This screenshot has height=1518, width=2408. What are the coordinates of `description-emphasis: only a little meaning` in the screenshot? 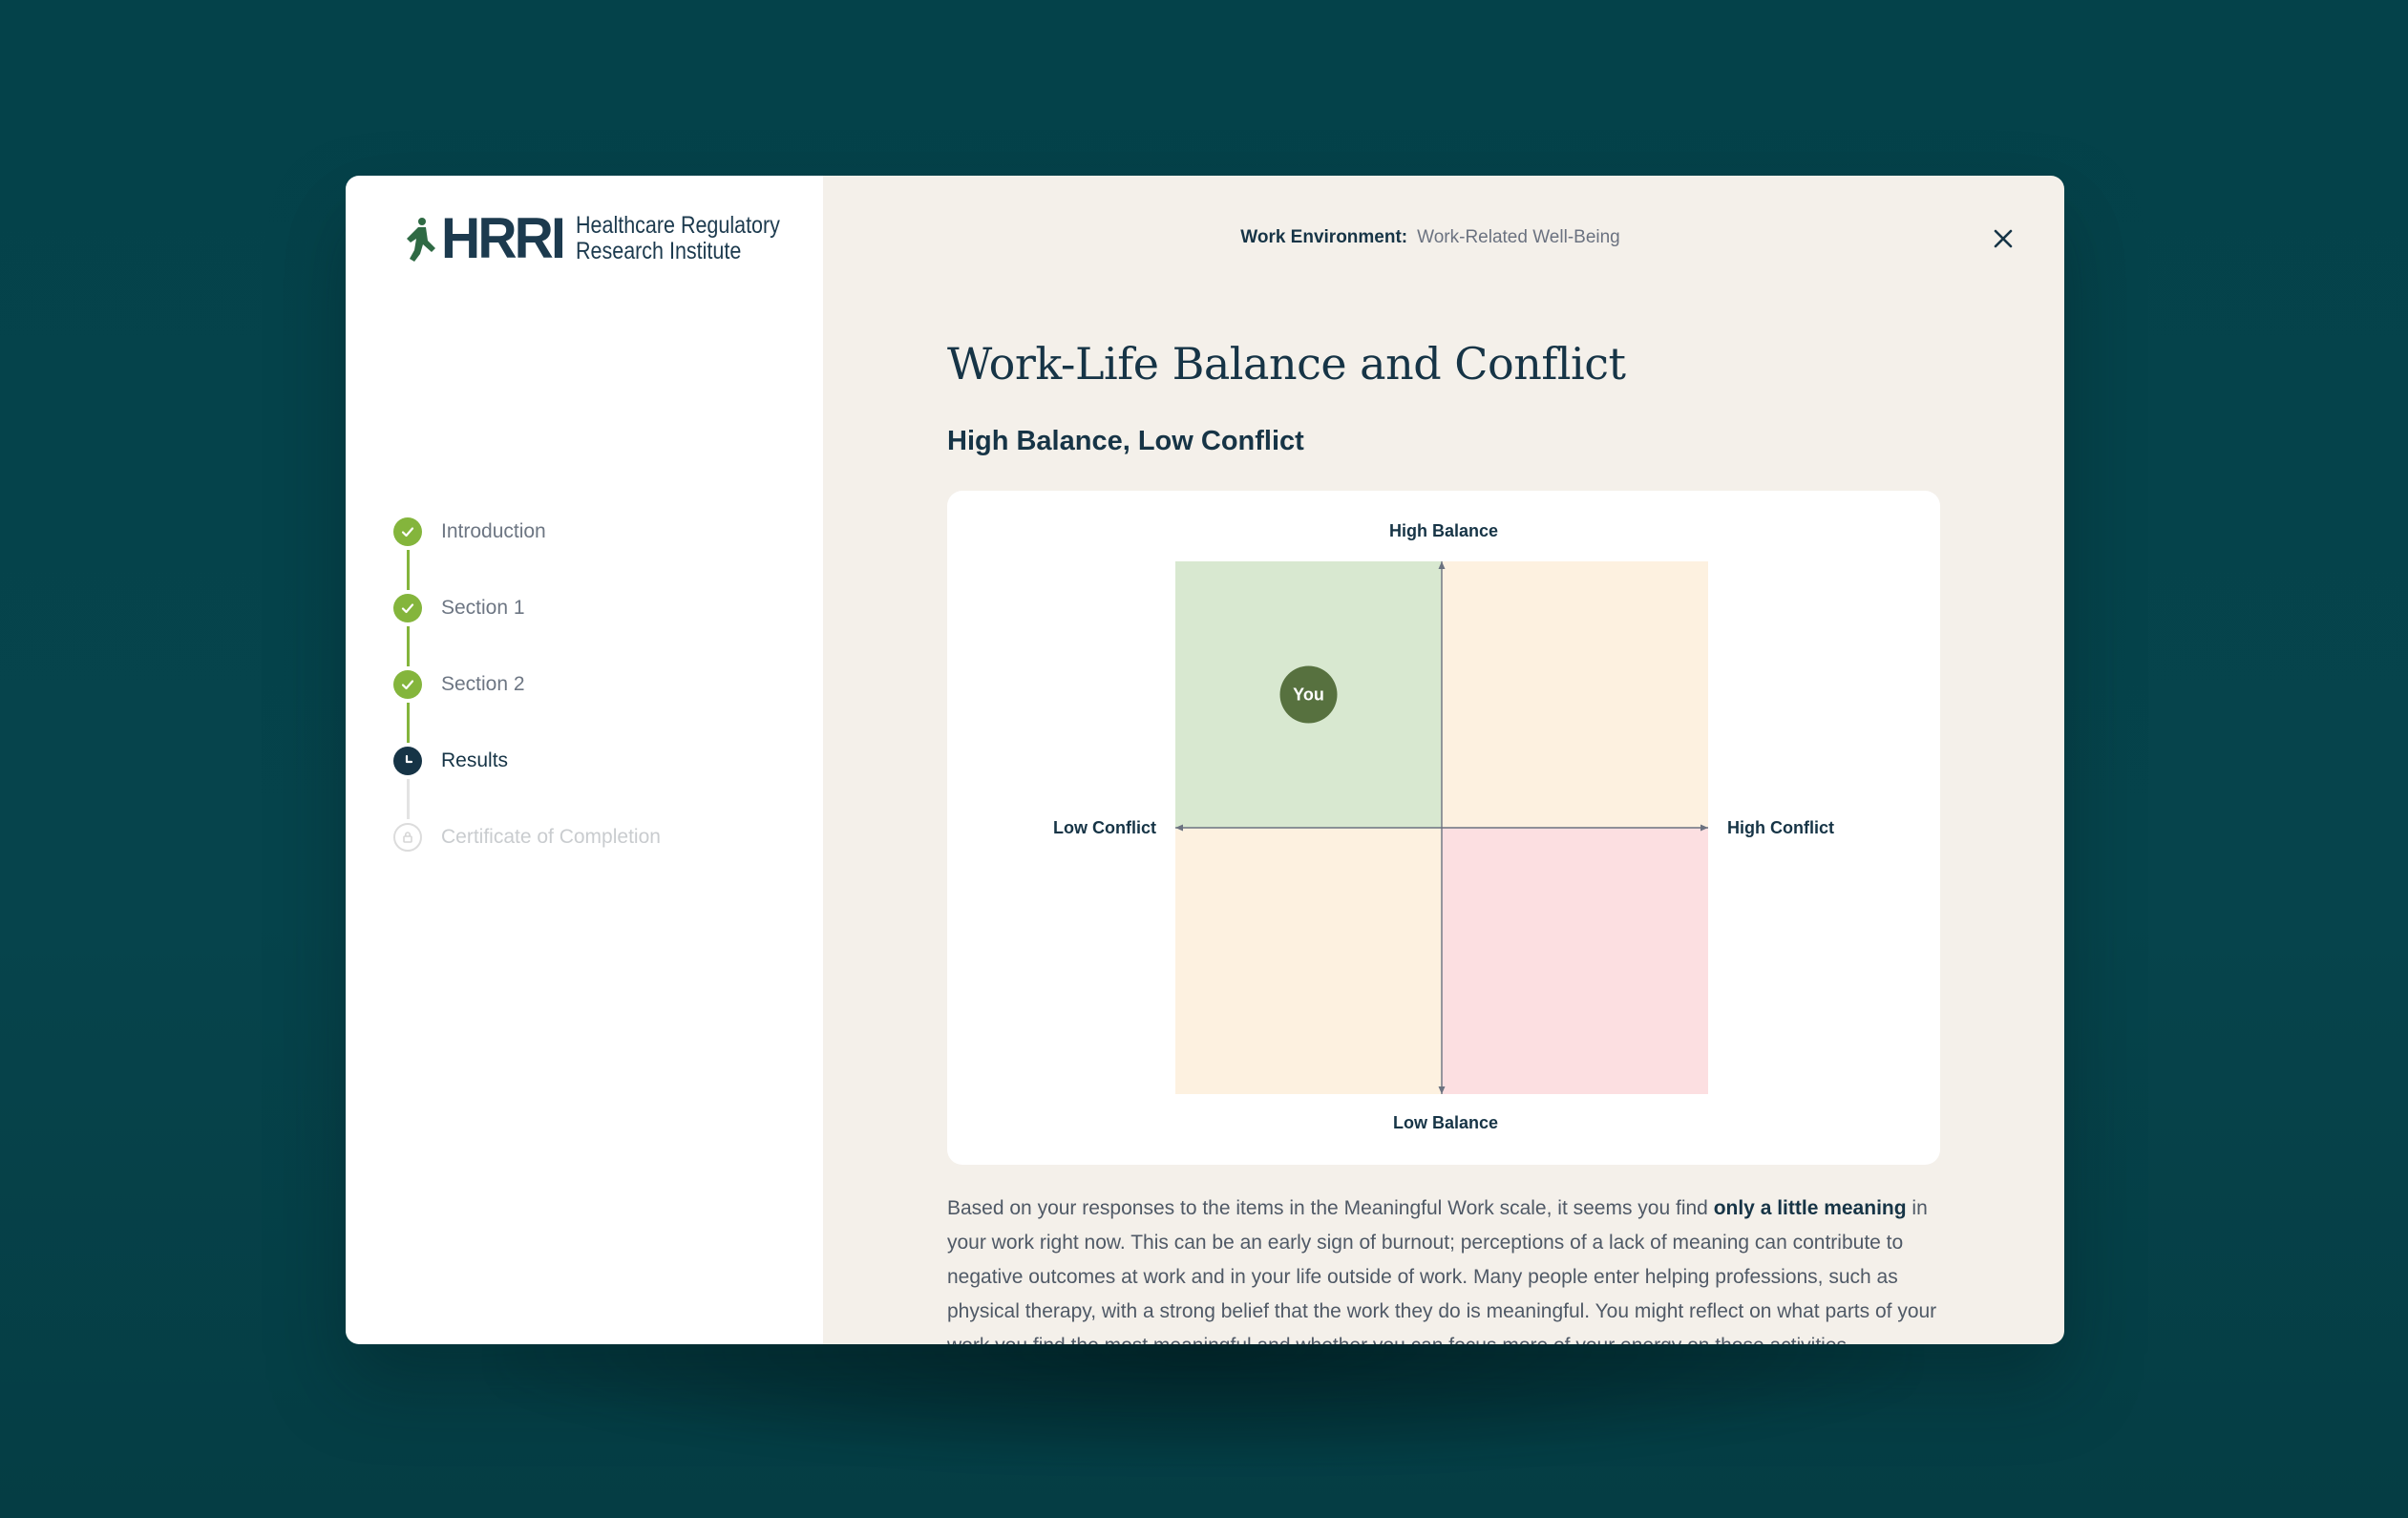 It's located at (1810, 1208).